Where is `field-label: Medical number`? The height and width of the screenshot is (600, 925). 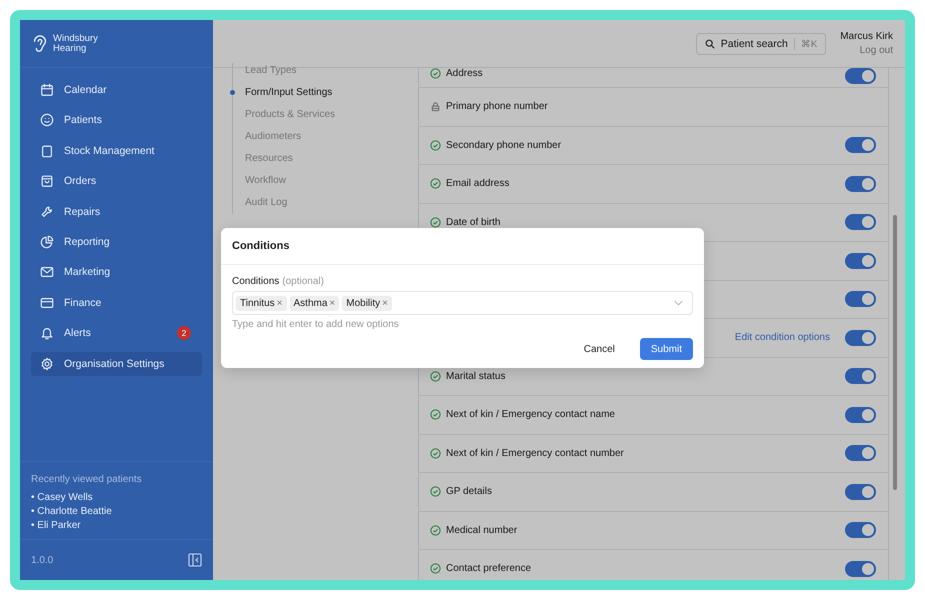 field-label: Medical number is located at coordinates (482, 530).